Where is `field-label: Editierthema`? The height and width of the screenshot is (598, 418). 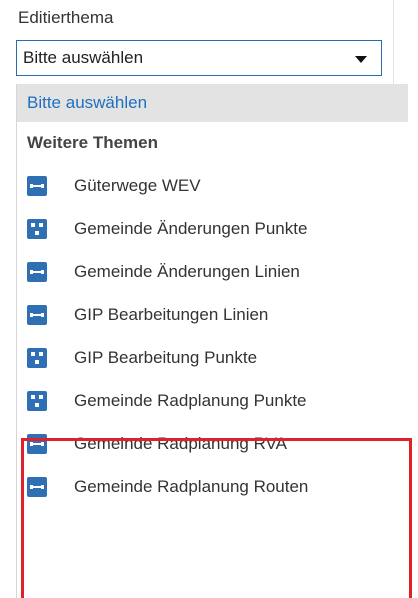
field-label: Editierthema is located at coordinates (66, 17).